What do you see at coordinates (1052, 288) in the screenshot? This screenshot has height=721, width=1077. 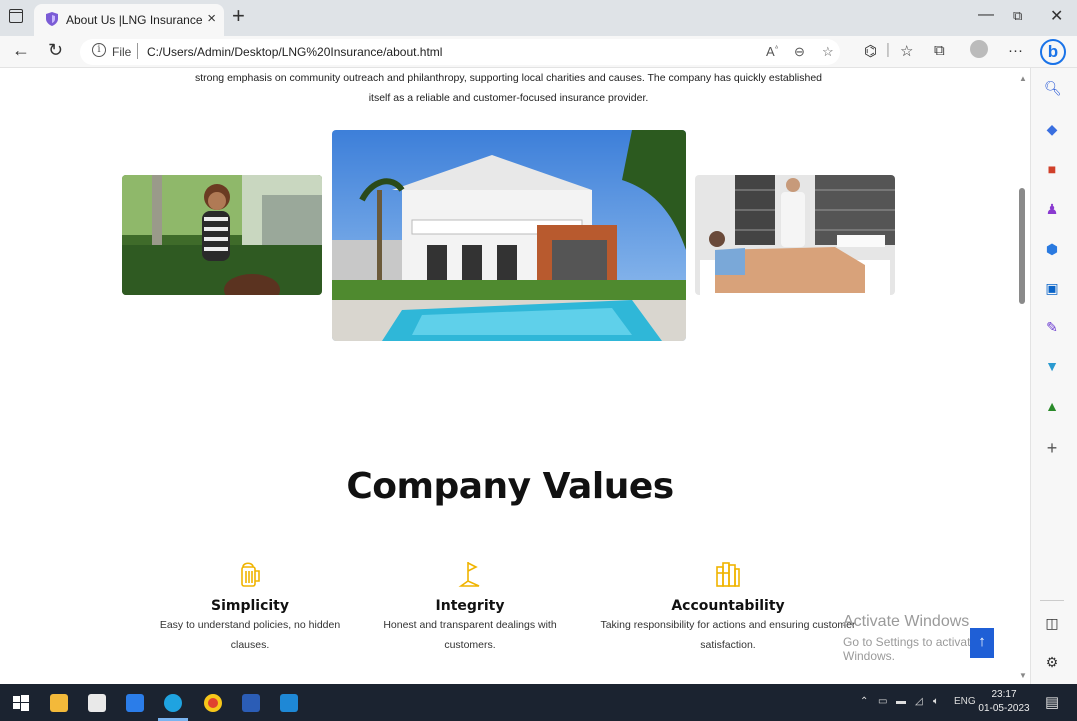 I see `outlook-icon: ▣` at bounding box center [1052, 288].